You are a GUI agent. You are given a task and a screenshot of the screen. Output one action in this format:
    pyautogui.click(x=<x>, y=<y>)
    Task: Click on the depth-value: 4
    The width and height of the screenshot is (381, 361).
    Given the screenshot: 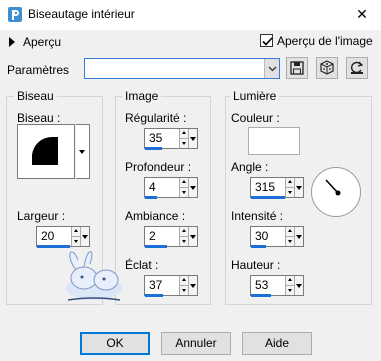 What is the action you would take?
    pyautogui.click(x=162, y=187)
    